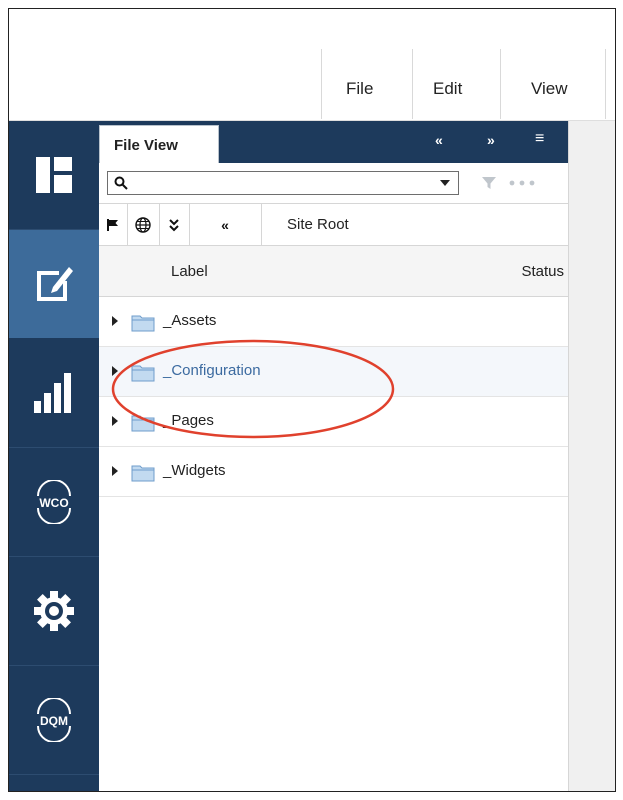  I want to click on search-box, so click(283, 183).